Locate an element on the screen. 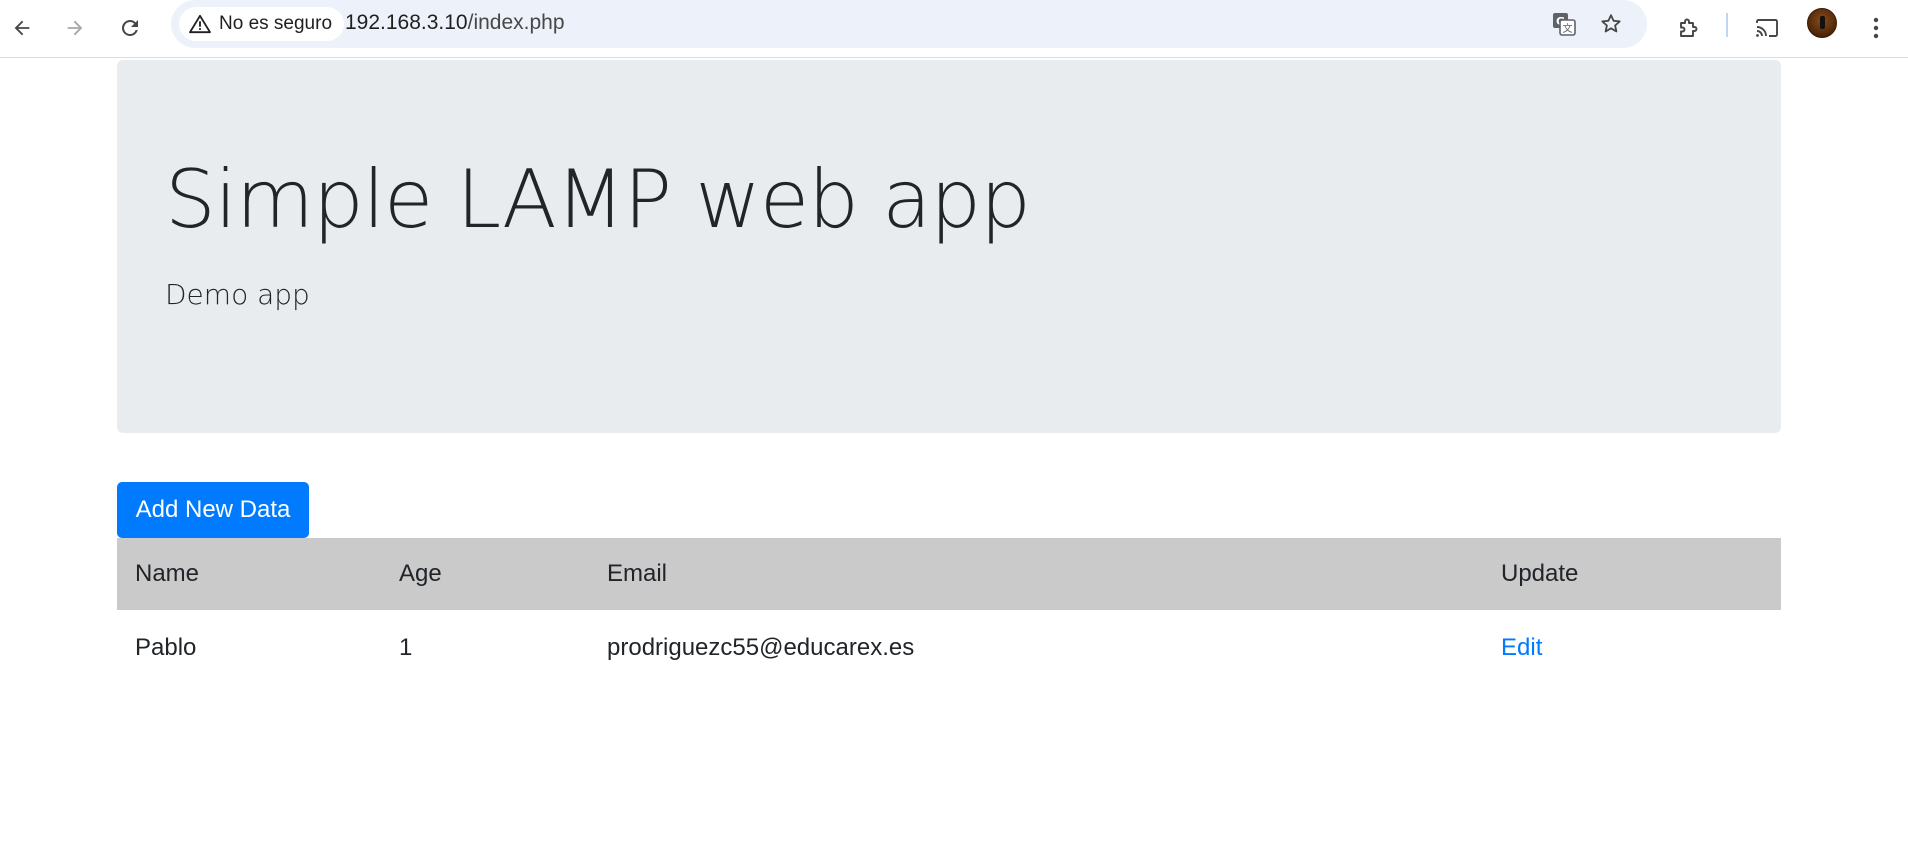  bookmark-button is located at coordinates (1611, 24).